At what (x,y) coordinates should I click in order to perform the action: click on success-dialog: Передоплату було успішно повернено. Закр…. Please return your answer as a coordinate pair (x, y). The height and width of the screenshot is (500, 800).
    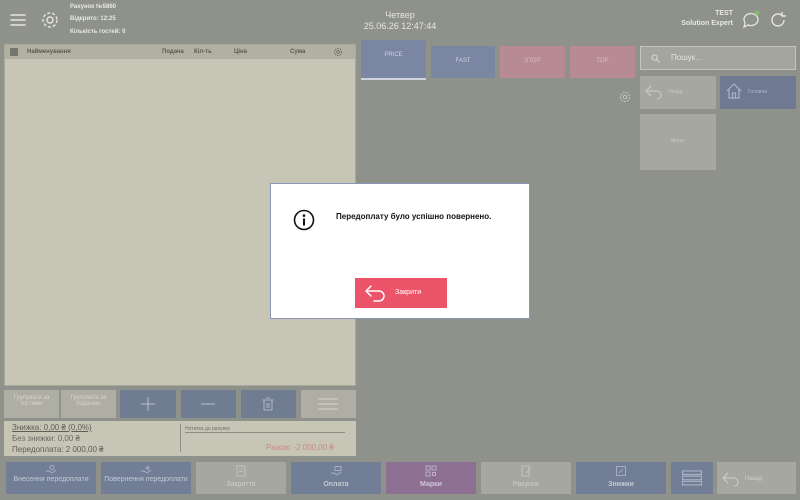
    Looking at the image, I should click on (400, 251).